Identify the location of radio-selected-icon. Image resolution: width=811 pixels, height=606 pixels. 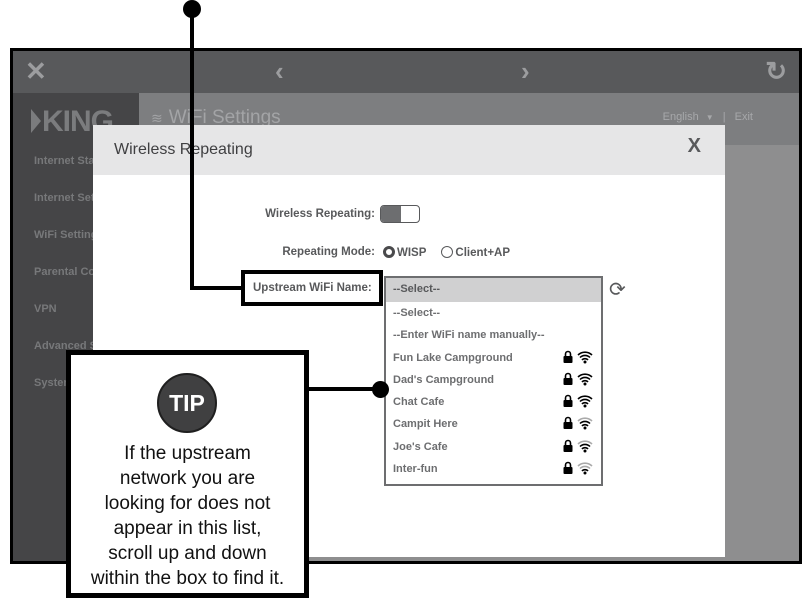
(389, 252).